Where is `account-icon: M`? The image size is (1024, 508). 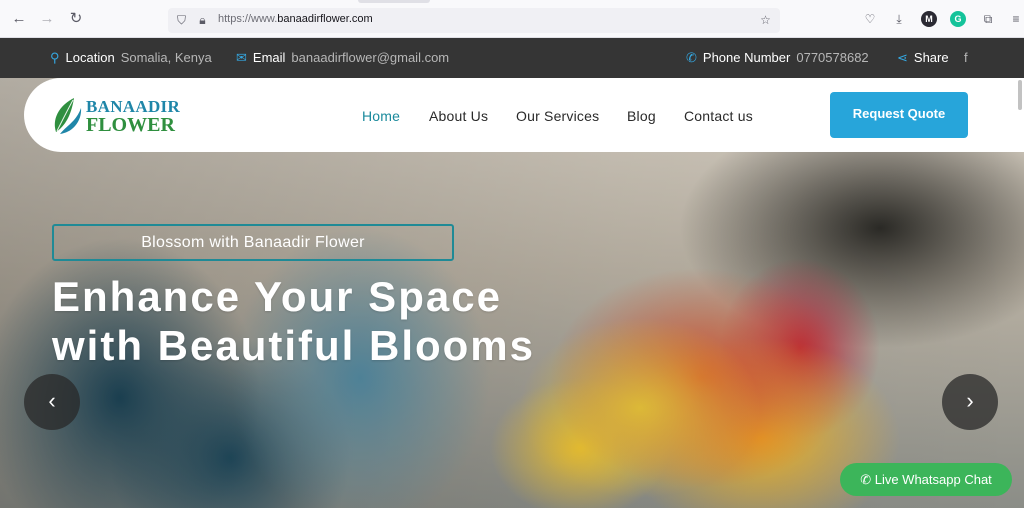 account-icon: M is located at coordinates (929, 19).